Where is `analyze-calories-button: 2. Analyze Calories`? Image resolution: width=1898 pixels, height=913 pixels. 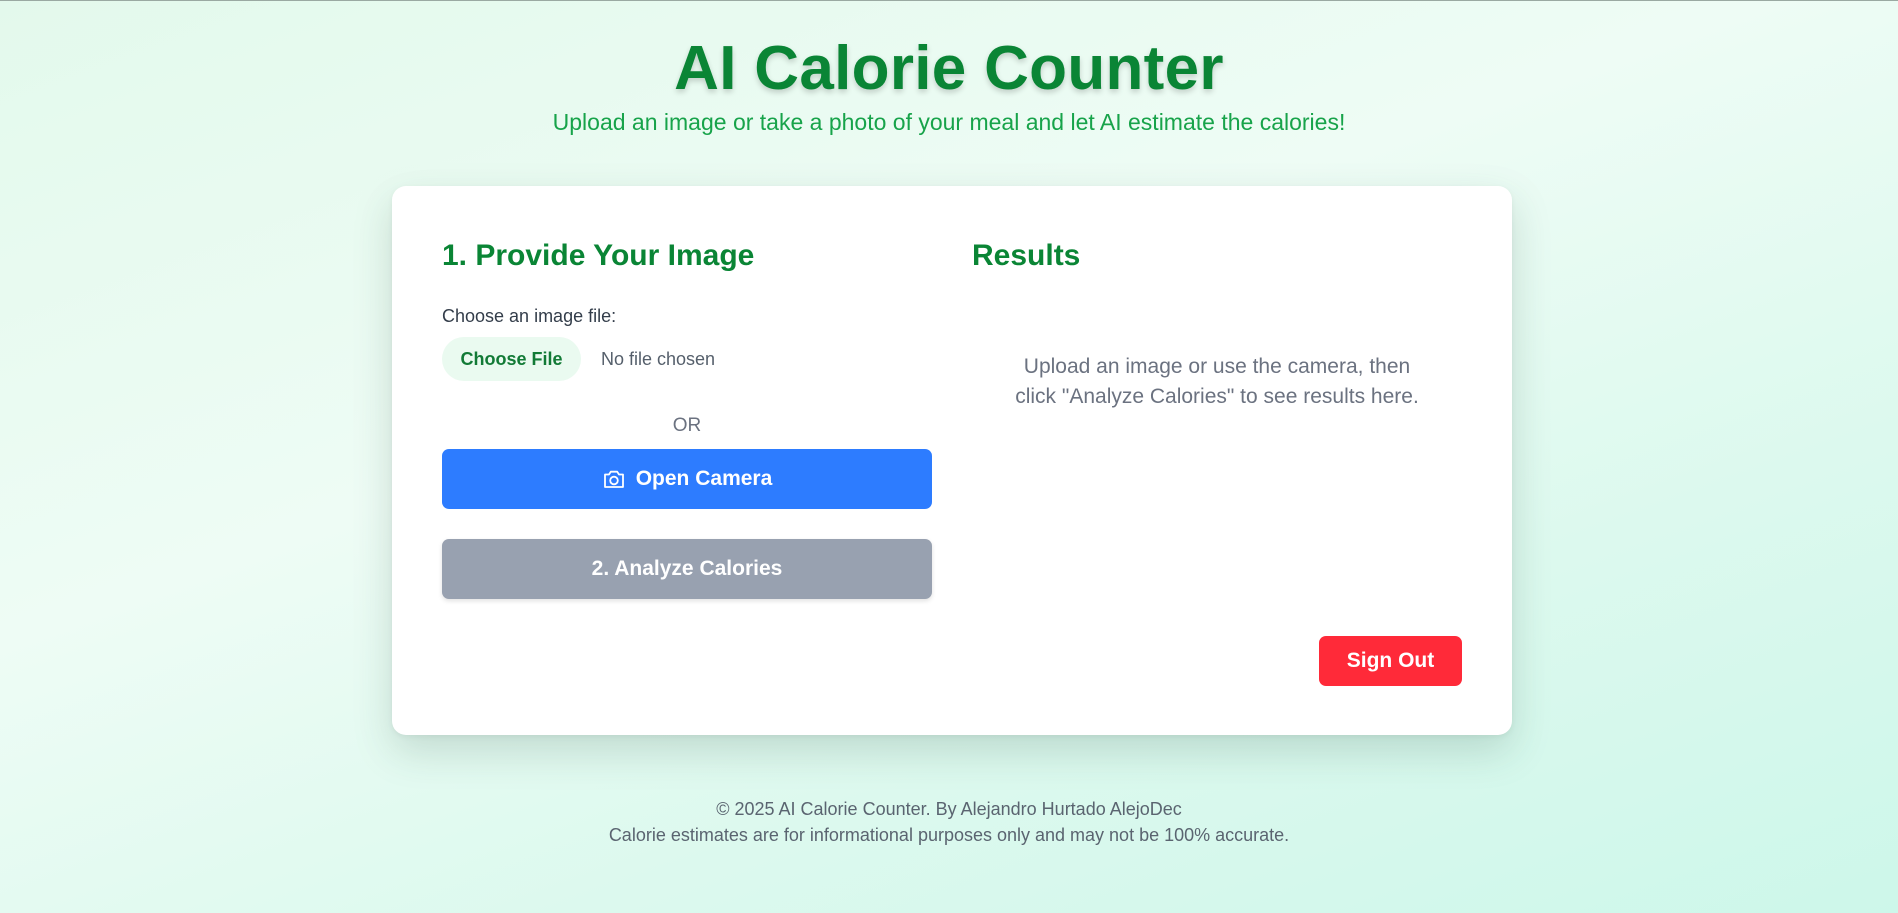 analyze-calories-button: 2. Analyze Calories is located at coordinates (687, 569).